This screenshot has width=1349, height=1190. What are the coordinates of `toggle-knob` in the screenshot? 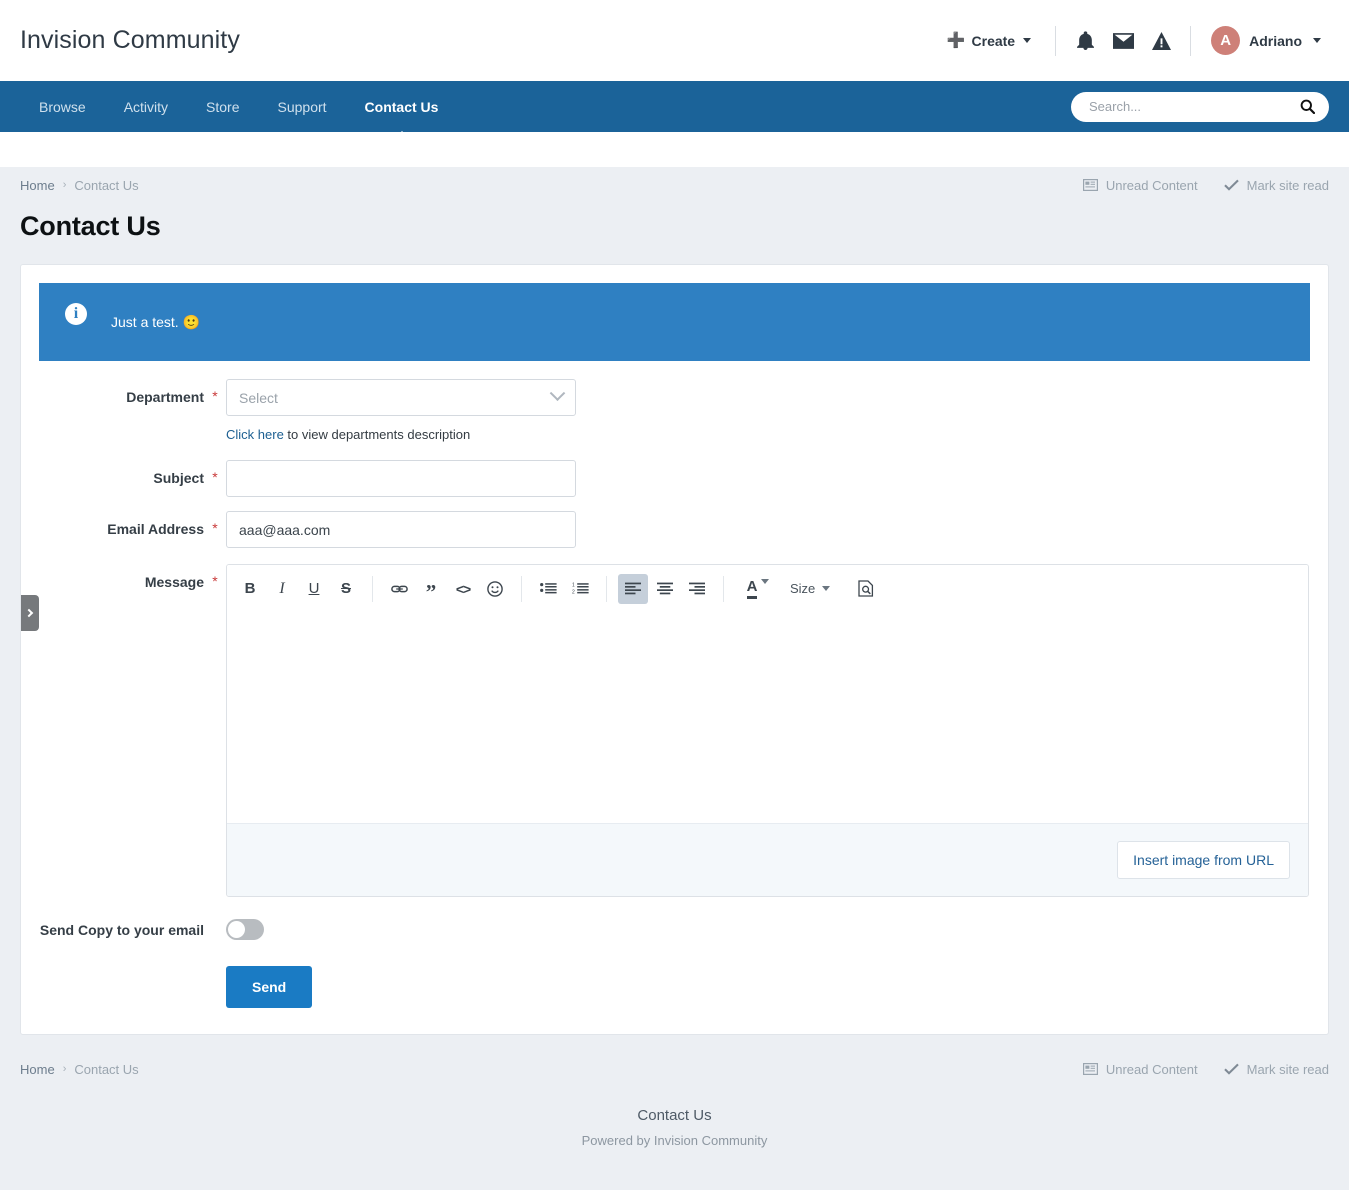 It's located at (236, 929).